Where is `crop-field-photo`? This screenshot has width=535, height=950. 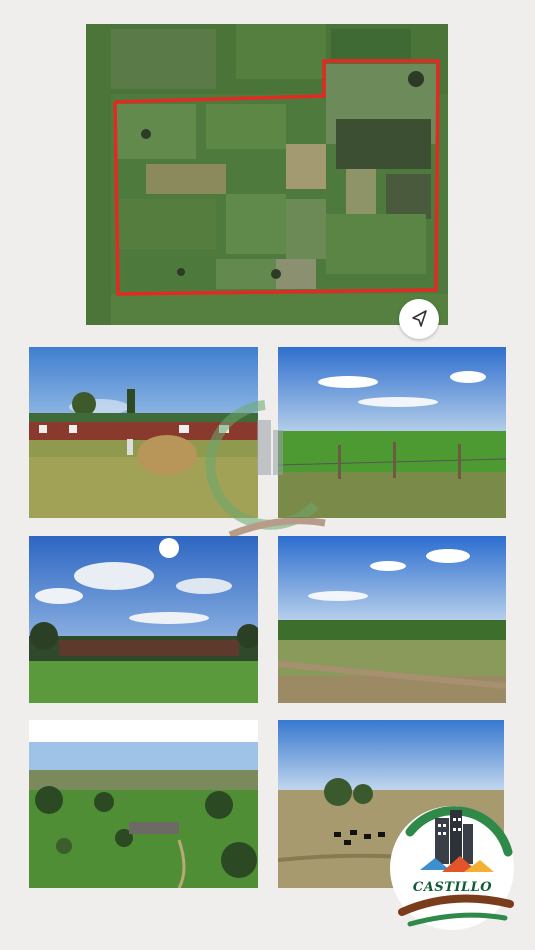 crop-field-photo is located at coordinates (392, 432).